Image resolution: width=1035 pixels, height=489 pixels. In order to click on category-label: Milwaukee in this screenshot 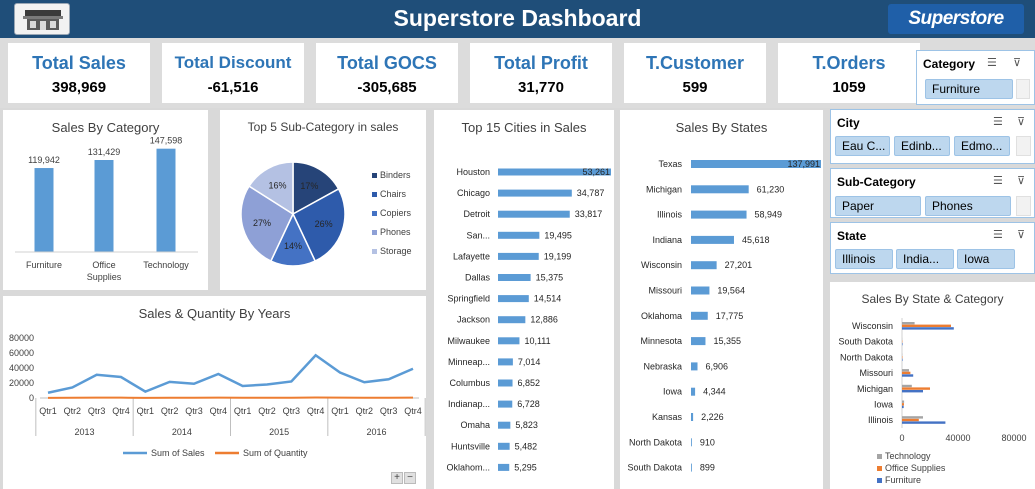, I will do `click(468, 341)`.